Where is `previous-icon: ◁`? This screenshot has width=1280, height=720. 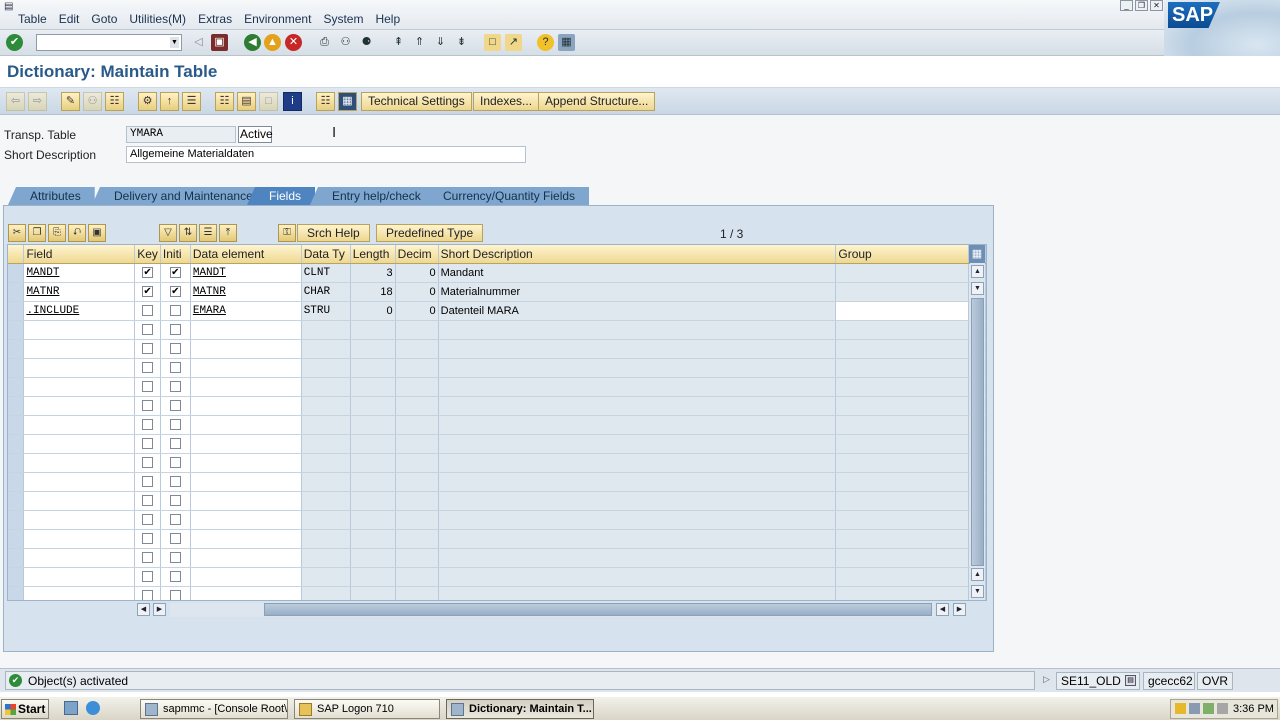
previous-icon: ◁ is located at coordinates (198, 42).